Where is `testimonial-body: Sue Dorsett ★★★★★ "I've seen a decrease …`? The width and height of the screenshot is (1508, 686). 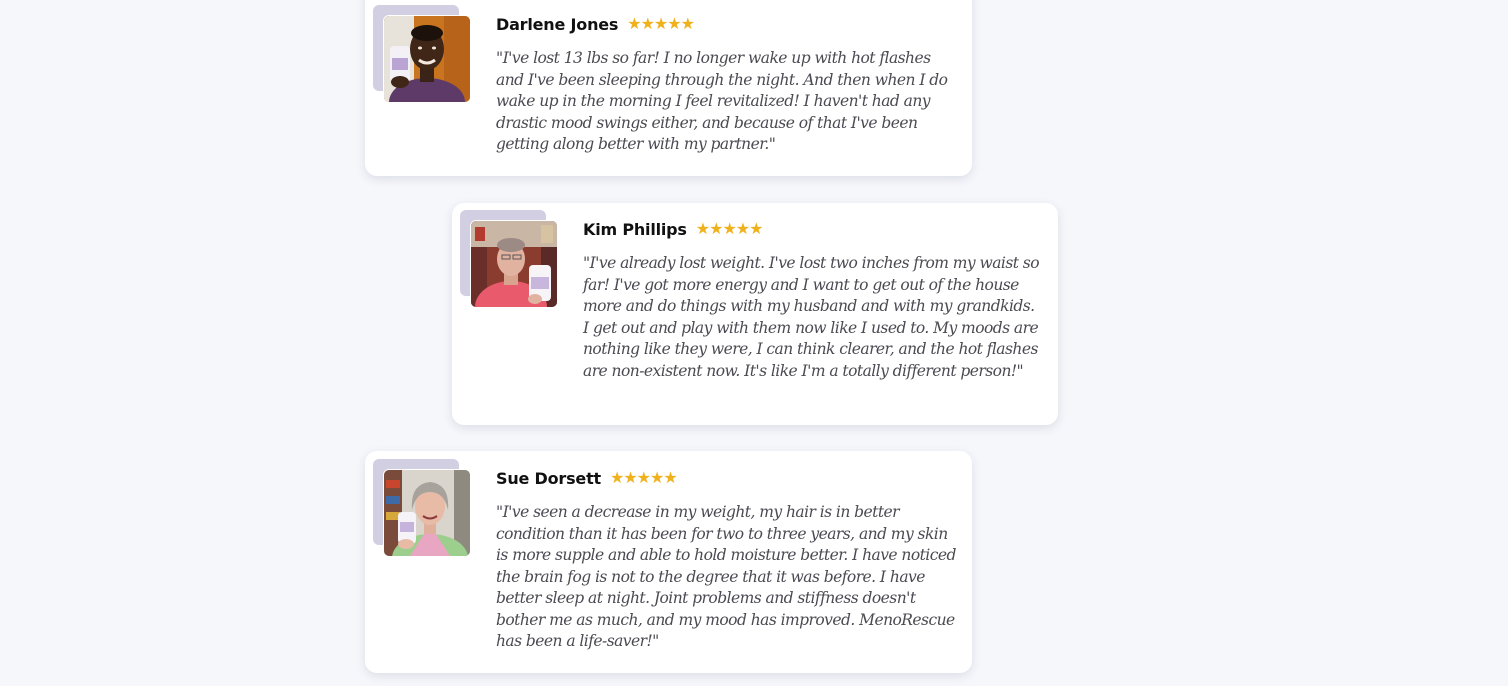
testimonial-body: Sue Dorsett ★★★★★ "I've seen a decrease … is located at coordinates (727, 560).